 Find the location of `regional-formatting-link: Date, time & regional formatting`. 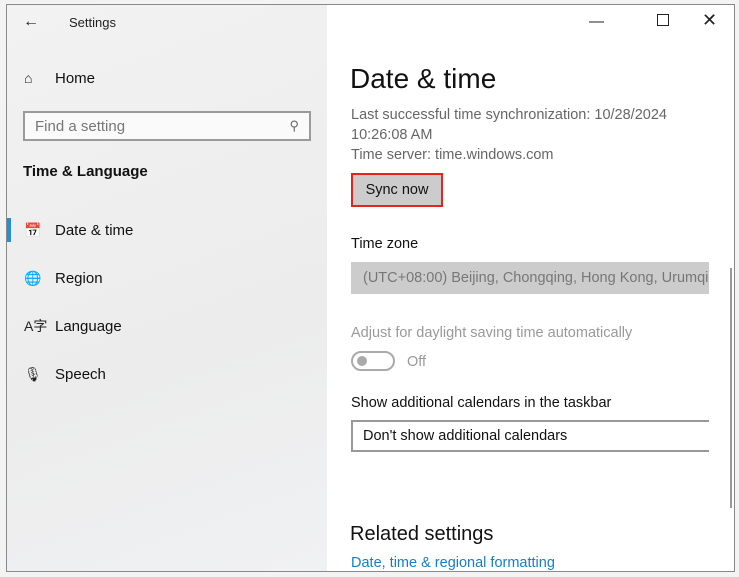

regional-formatting-link: Date, time & regional formatting is located at coordinates (453, 563).